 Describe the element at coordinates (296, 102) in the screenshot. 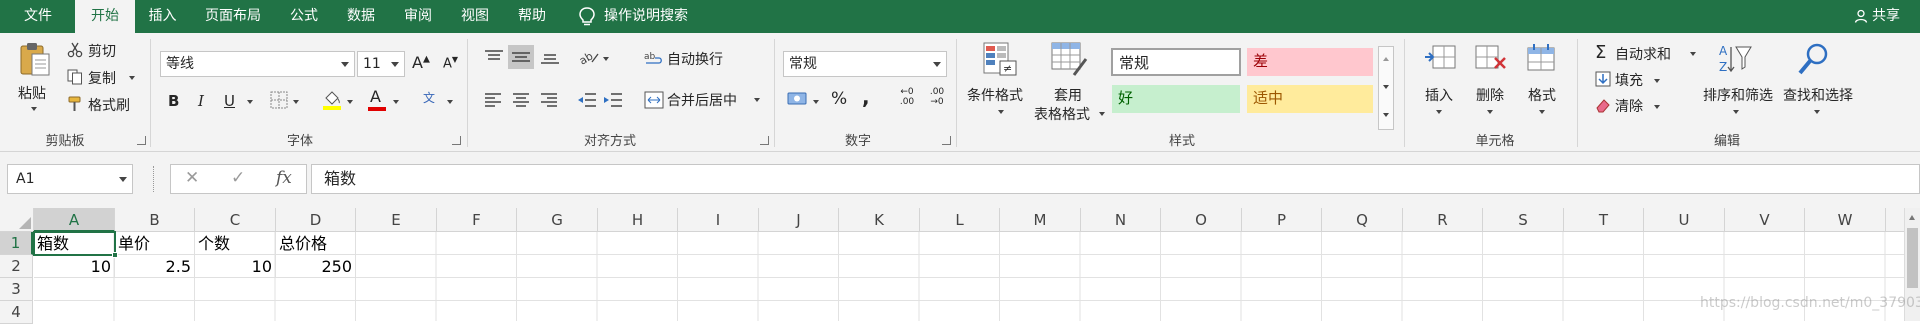

I see `borders-dropdown-icon` at that location.